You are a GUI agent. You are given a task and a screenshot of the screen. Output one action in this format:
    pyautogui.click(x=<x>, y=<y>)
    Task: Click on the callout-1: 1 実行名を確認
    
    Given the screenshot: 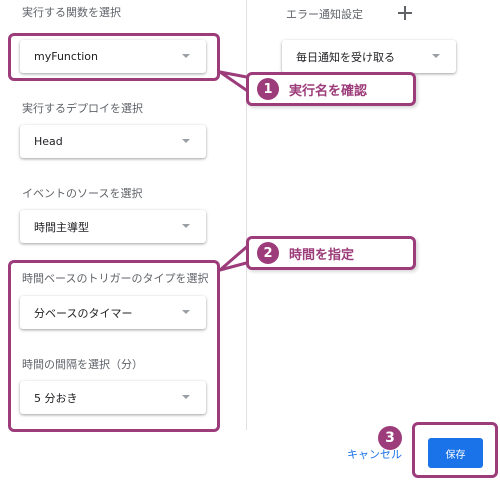 What is the action you would take?
    pyautogui.click(x=331, y=89)
    